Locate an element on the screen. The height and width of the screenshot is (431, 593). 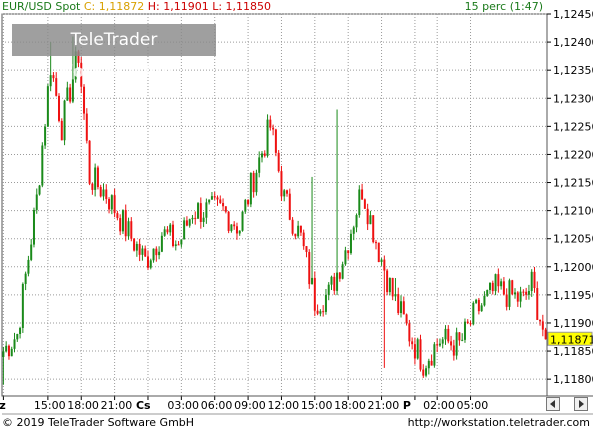
copyright-text: © 2019 TeleTrader Software GmbH is located at coordinates (98, 422).